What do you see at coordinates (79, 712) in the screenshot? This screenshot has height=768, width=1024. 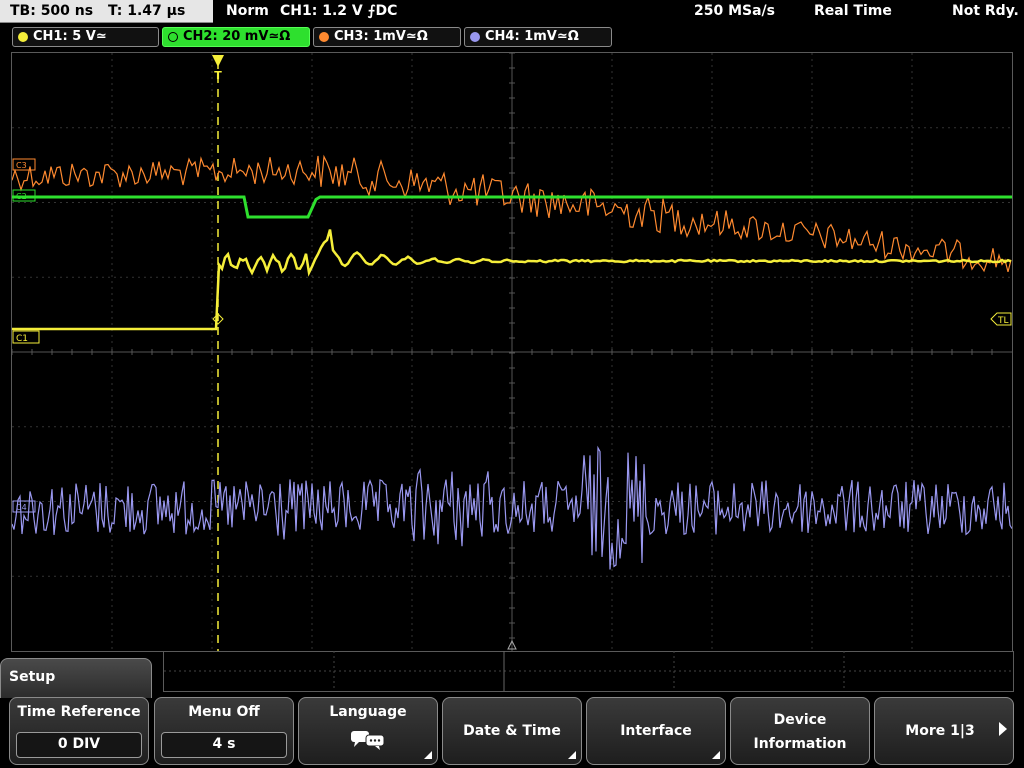 I see `time-reference-label: Time Reference` at bounding box center [79, 712].